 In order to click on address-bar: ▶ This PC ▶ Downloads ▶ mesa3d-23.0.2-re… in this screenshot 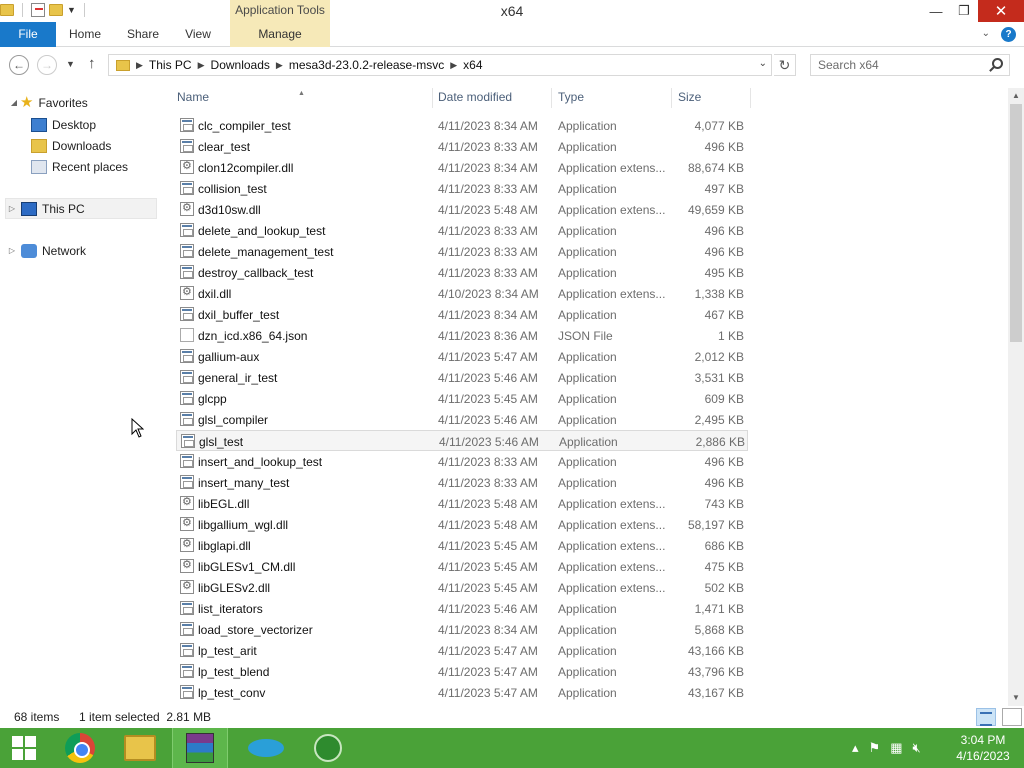, I will do `click(440, 65)`.